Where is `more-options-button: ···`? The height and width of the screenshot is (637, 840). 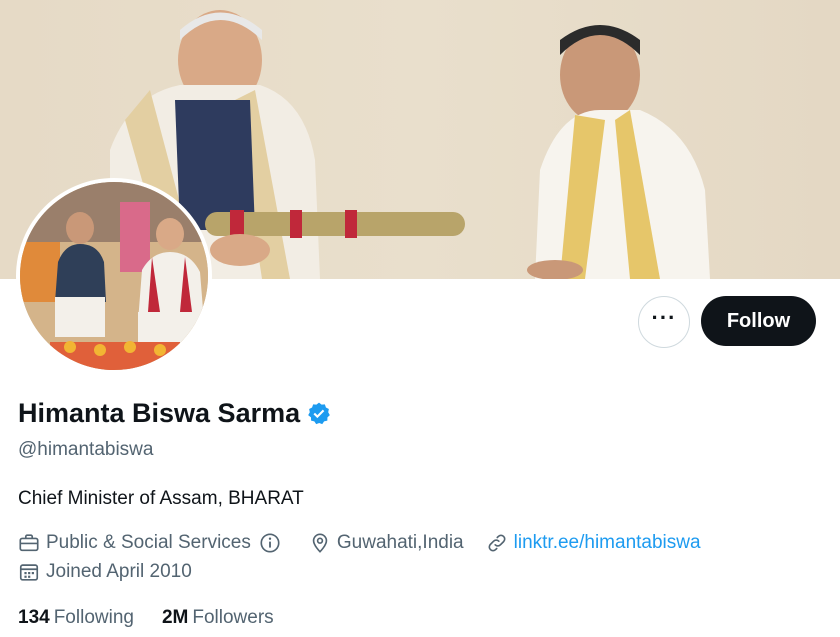 more-options-button: ··· is located at coordinates (664, 322).